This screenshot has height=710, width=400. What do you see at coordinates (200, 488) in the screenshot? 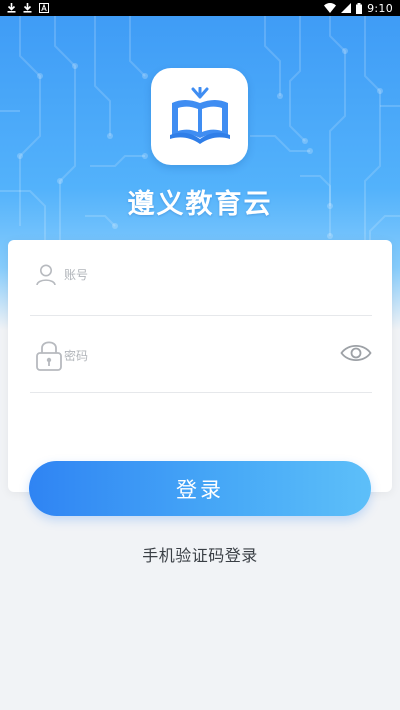
I see `login-button: 登录` at bounding box center [200, 488].